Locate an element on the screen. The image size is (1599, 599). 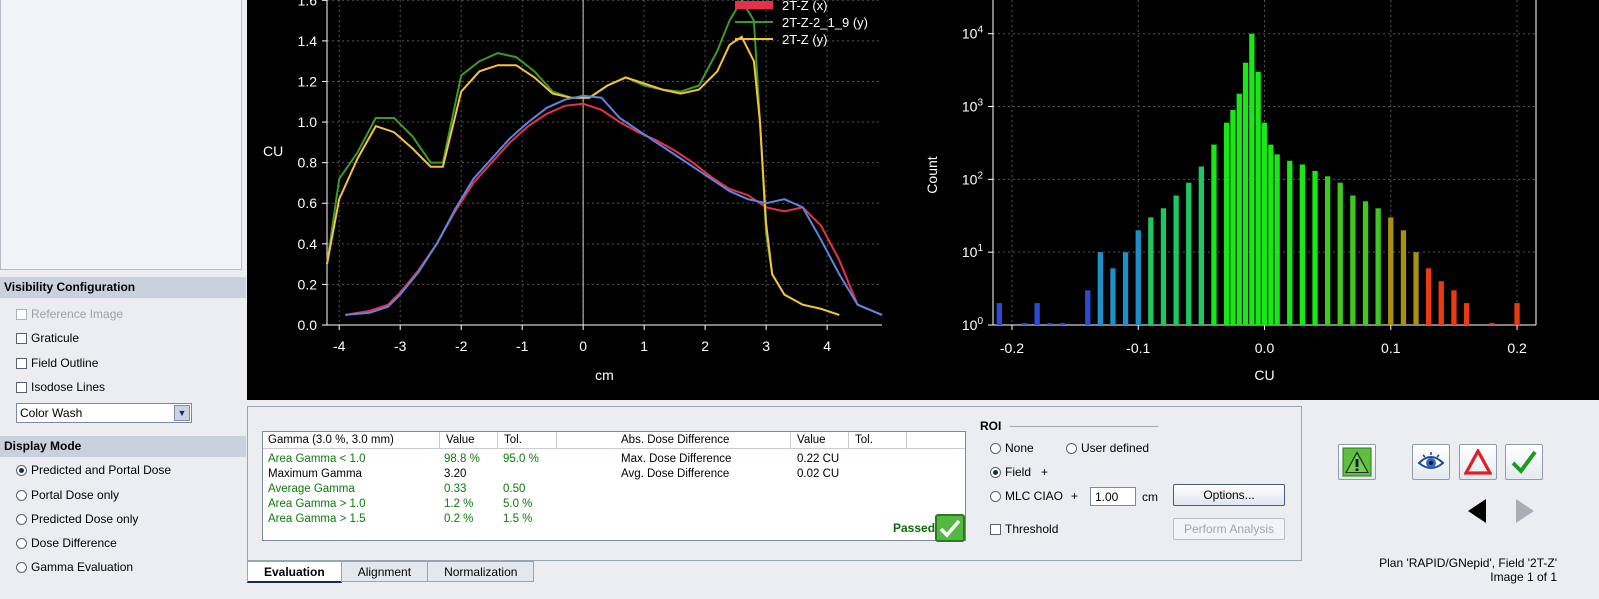
mode-dose-difference-radio: Dose Difference is located at coordinates (66, 543).